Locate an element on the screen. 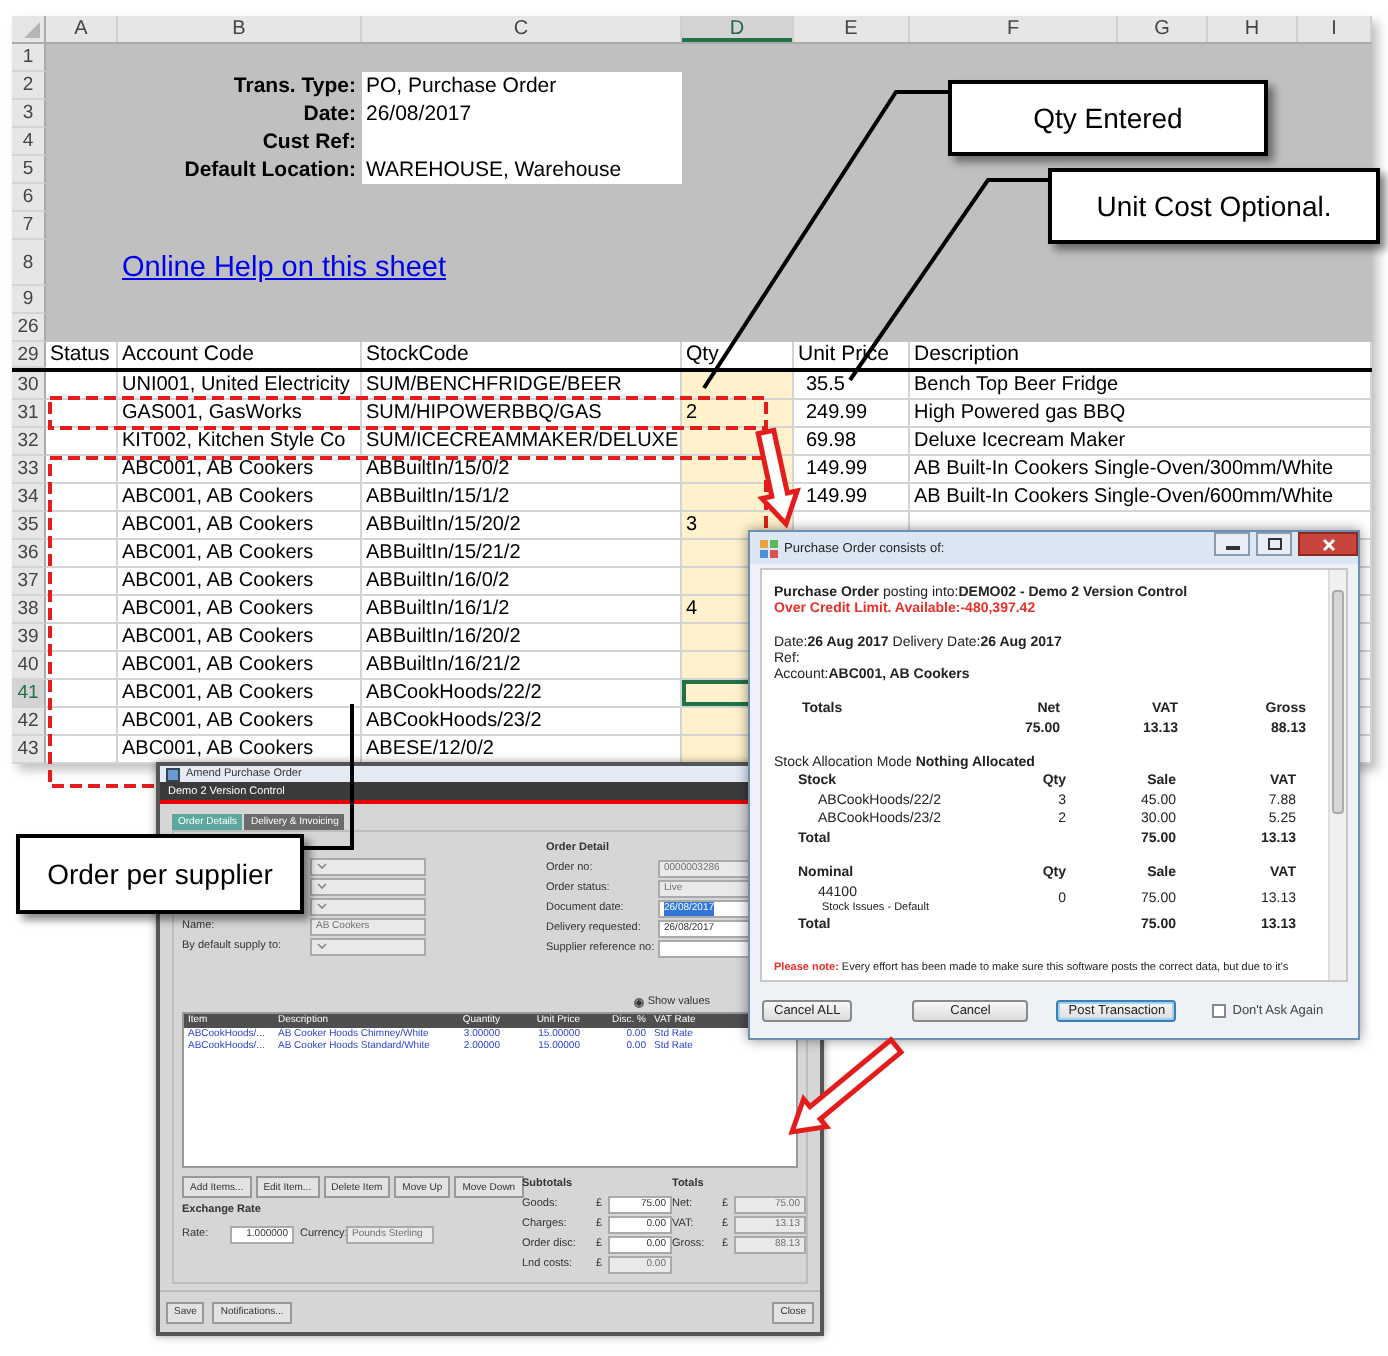  row-number: 43 is located at coordinates (29, 750).